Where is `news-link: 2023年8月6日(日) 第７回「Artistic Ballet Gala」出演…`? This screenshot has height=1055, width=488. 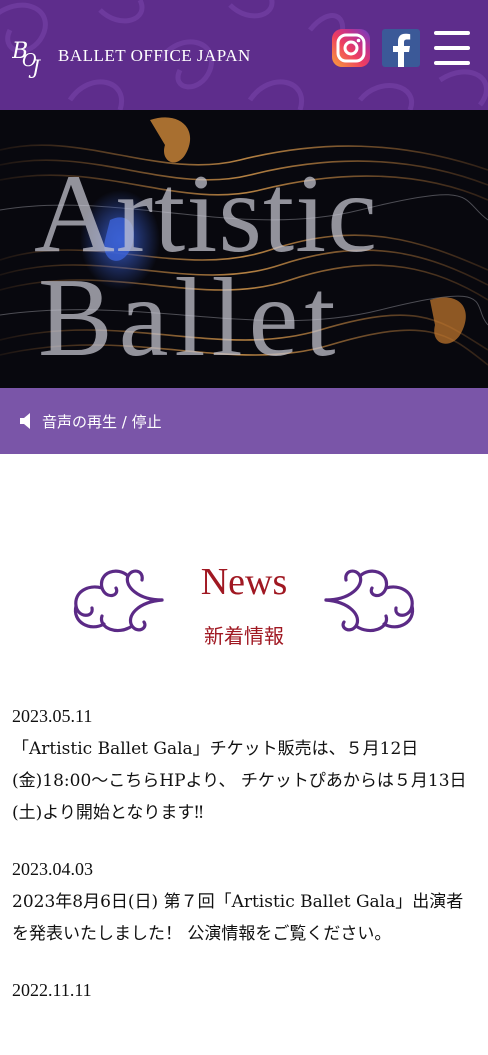 news-link: 2023年8月6日(日) 第７回「Artistic Ballet Gala」出演… is located at coordinates (242, 918).